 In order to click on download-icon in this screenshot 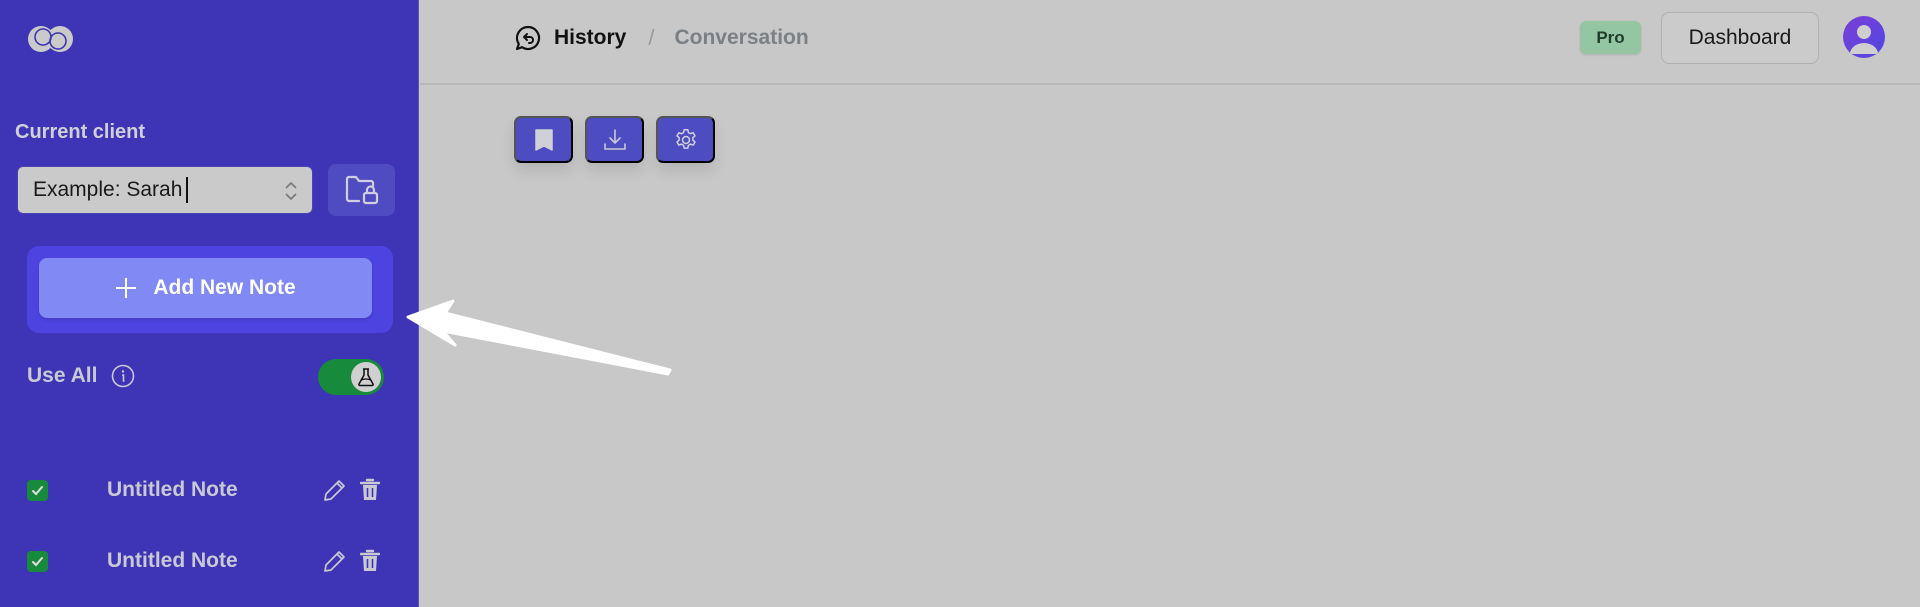, I will do `click(614, 139)`.